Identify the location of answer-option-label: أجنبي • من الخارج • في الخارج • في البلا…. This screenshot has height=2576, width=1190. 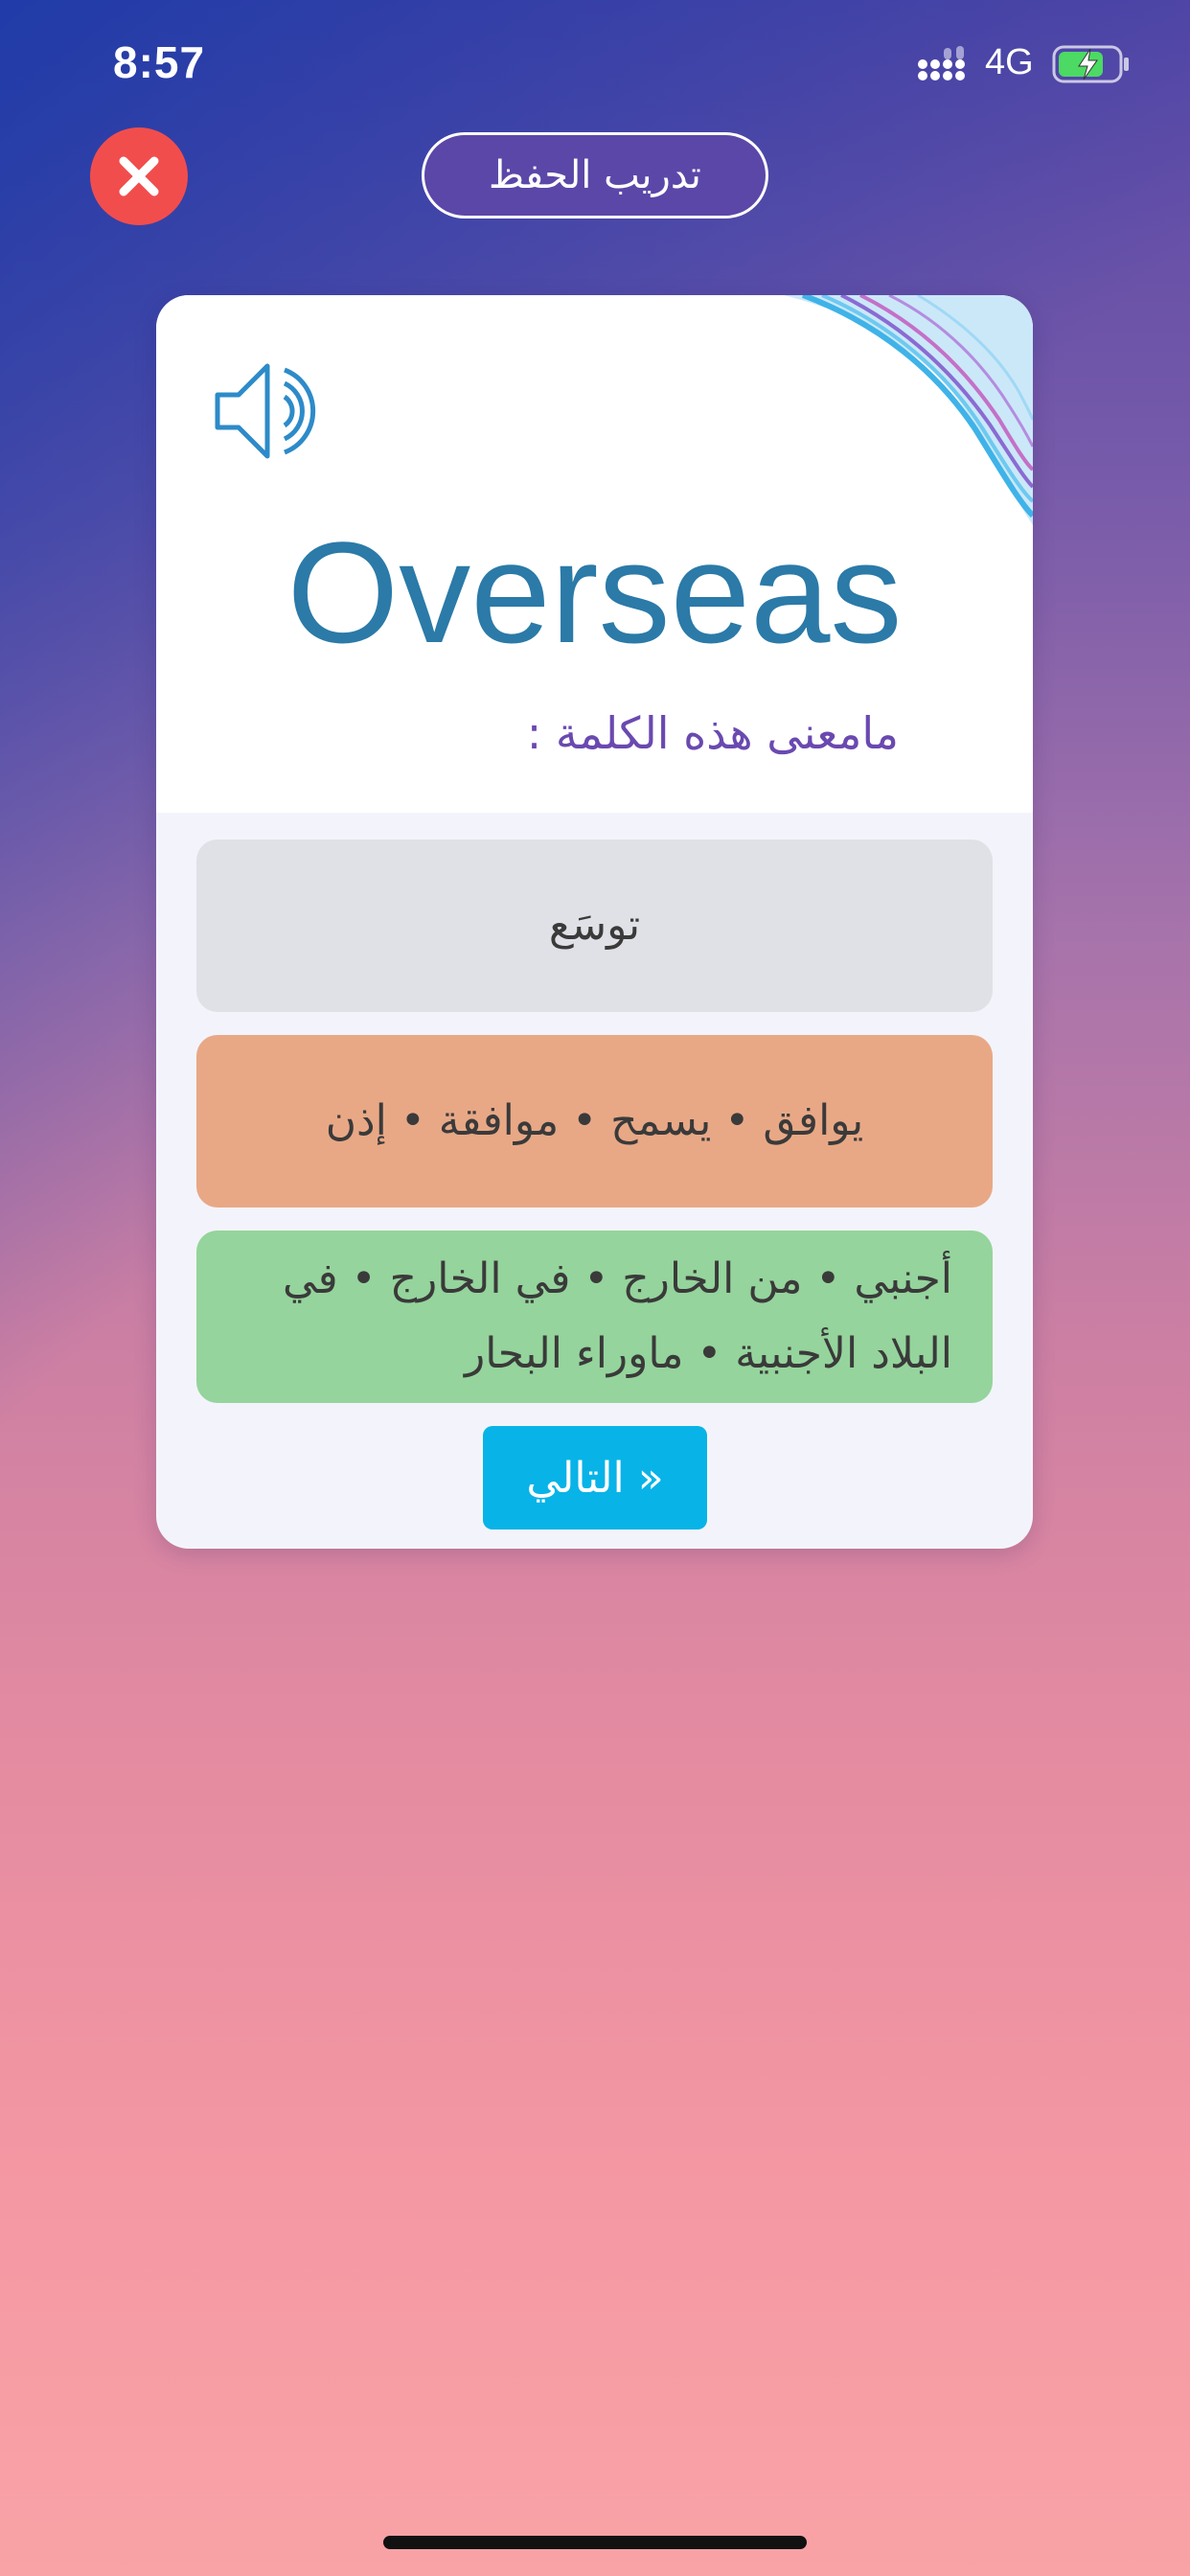
(617, 1316).